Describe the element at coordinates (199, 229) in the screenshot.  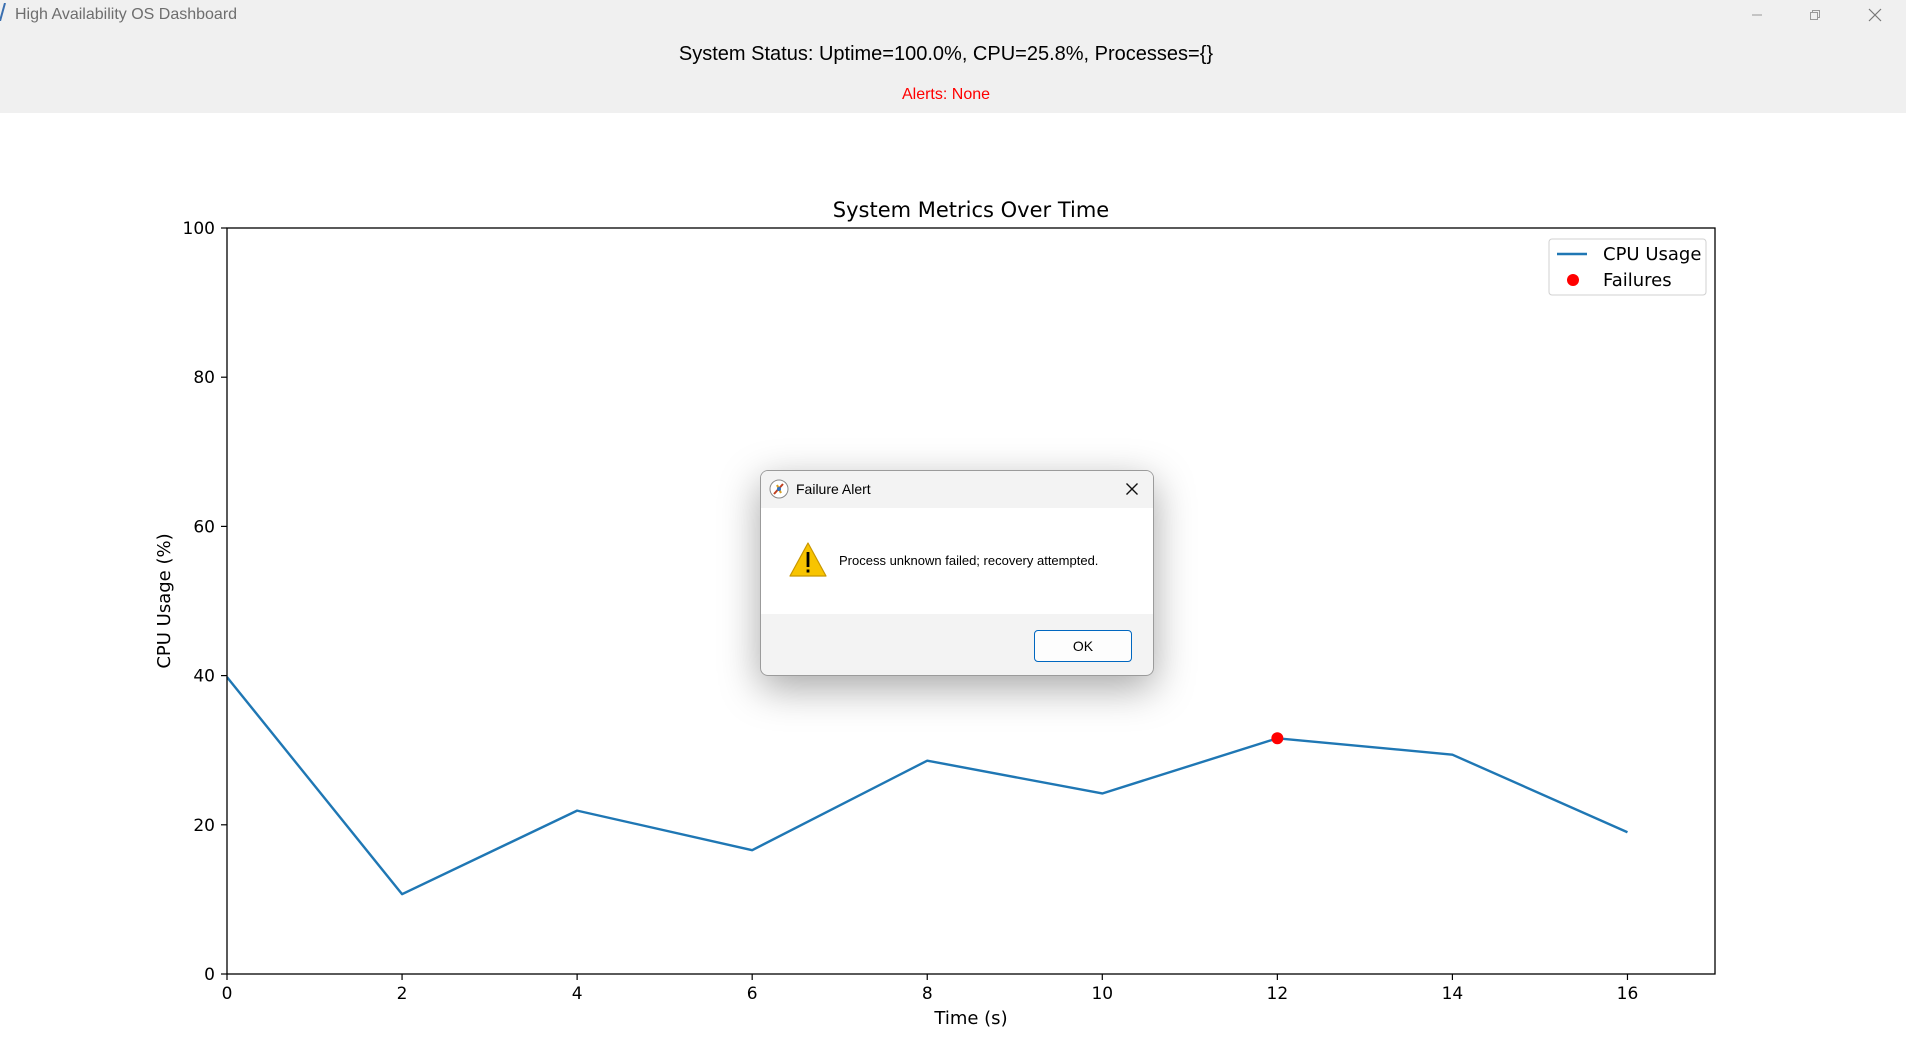
I see `y-tick-label: 100` at that location.